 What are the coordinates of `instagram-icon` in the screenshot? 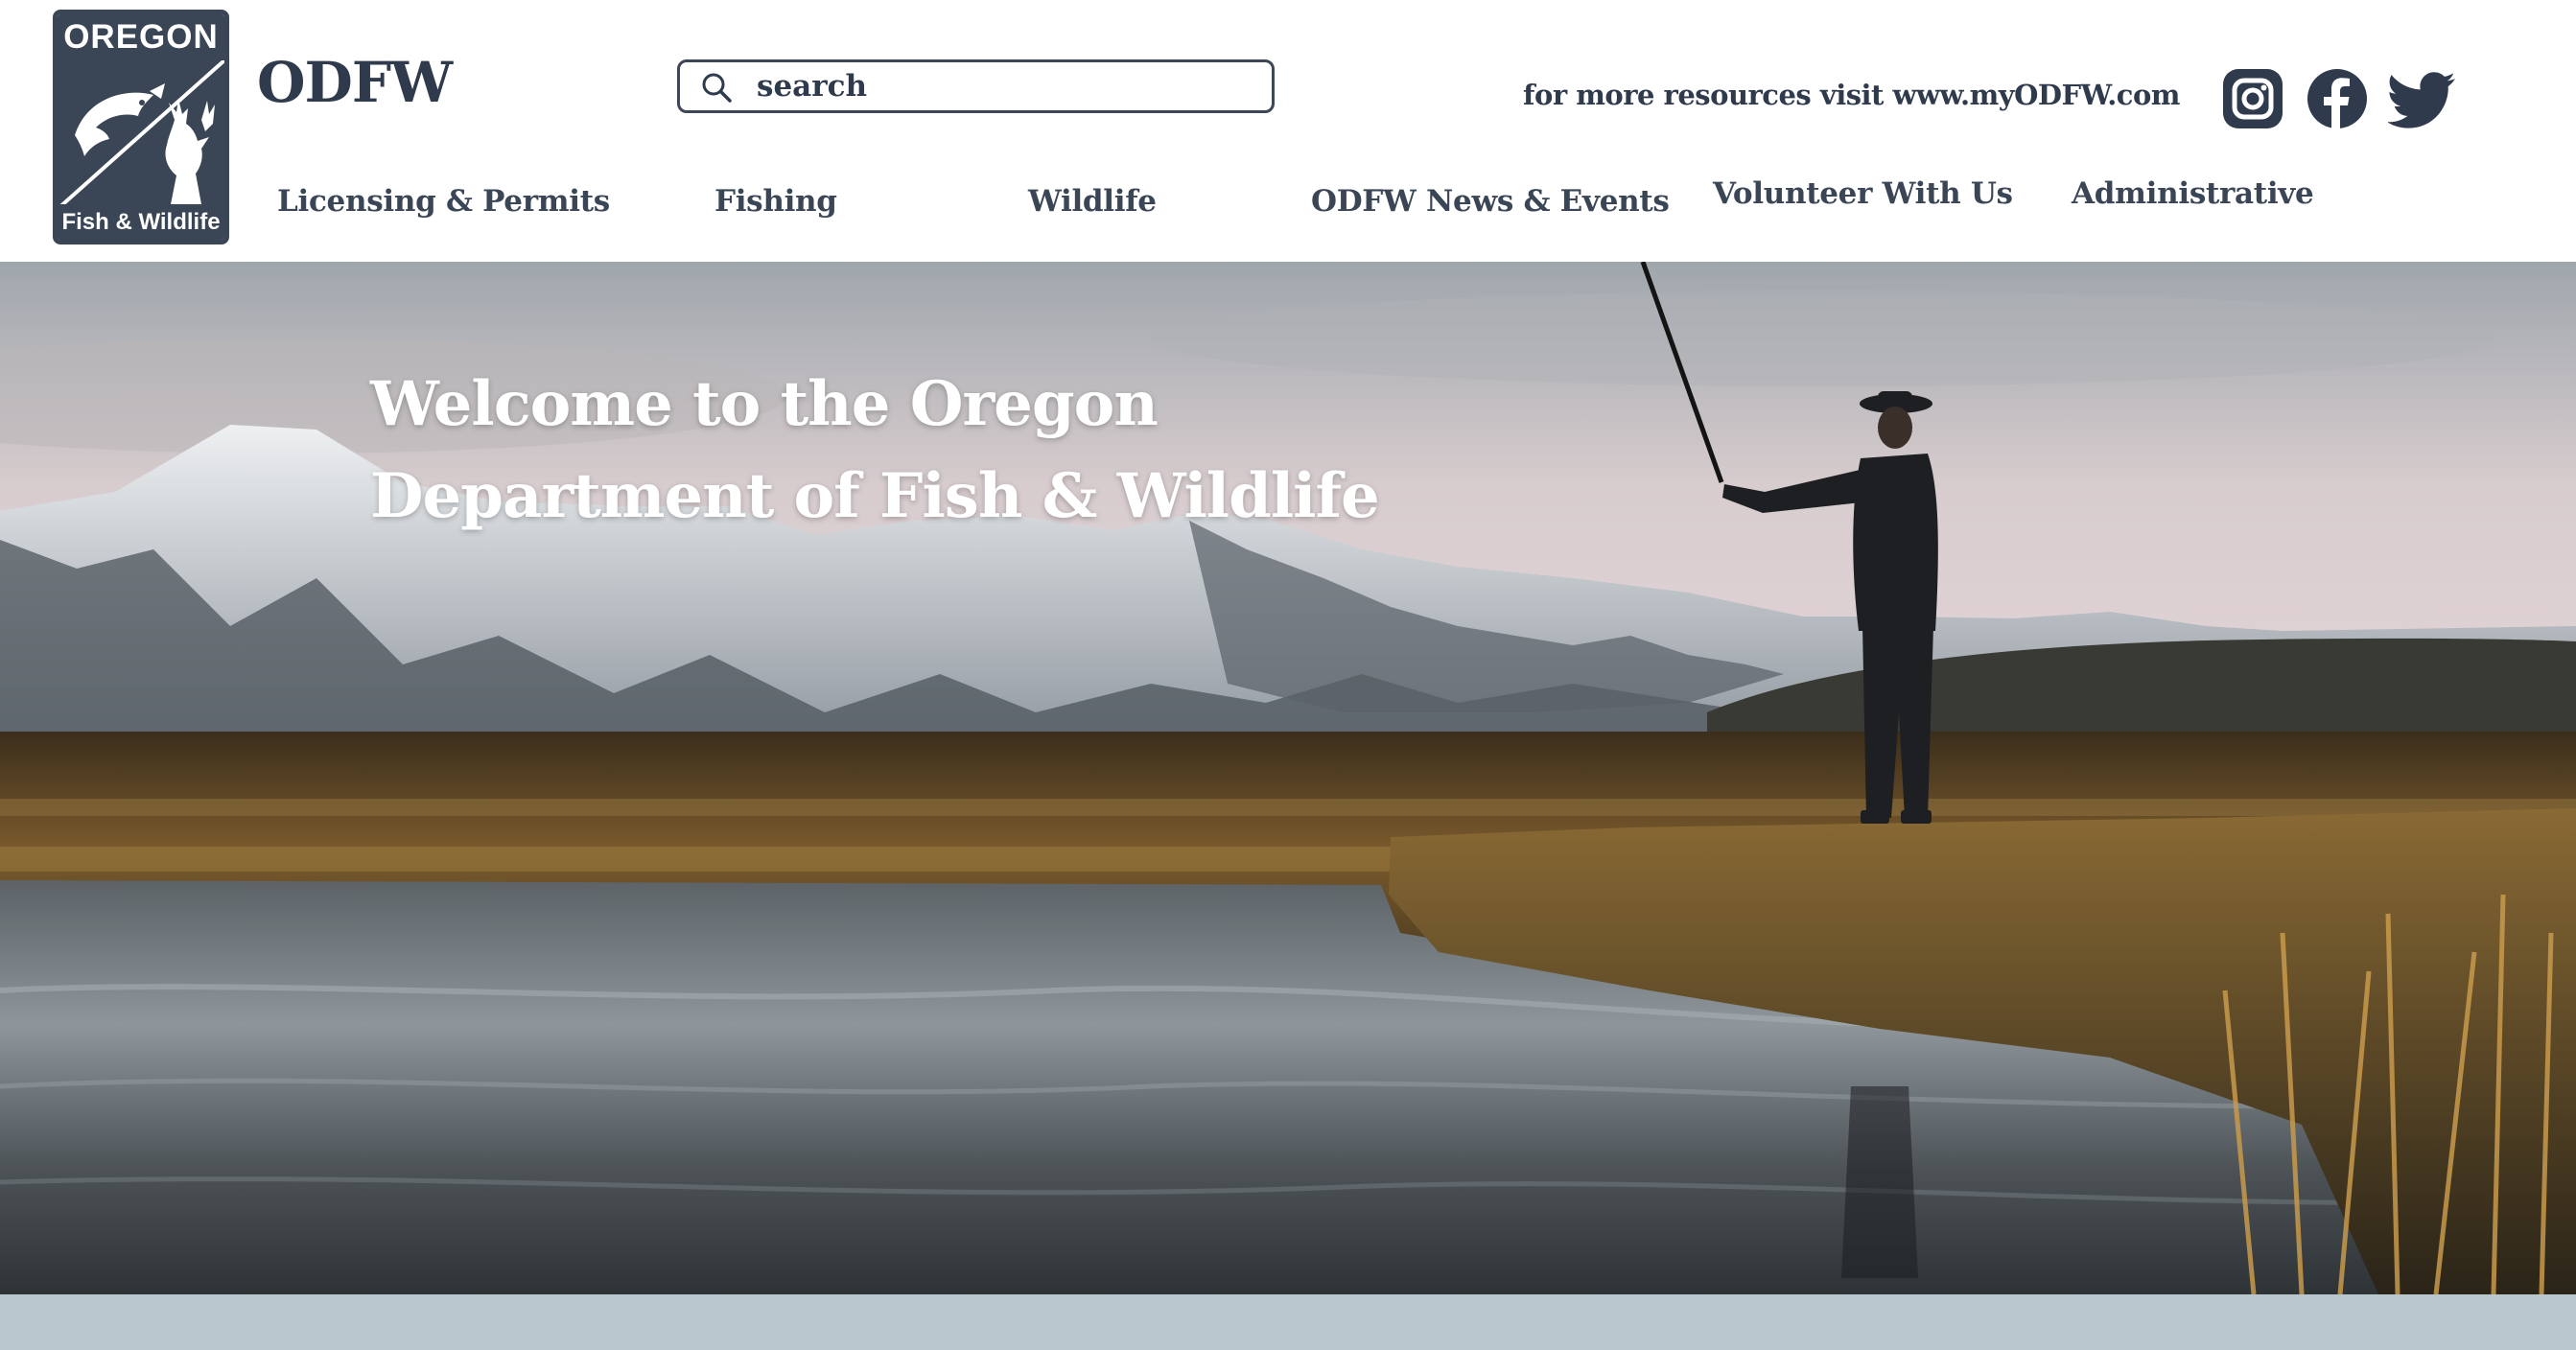 It's located at (2252, 98).